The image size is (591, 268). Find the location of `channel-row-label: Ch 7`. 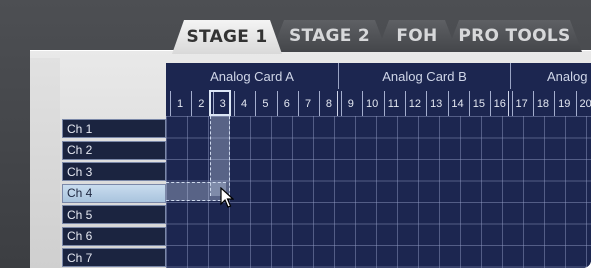

channel-row-label: Ch 7 is located at coordinates (114, 257).